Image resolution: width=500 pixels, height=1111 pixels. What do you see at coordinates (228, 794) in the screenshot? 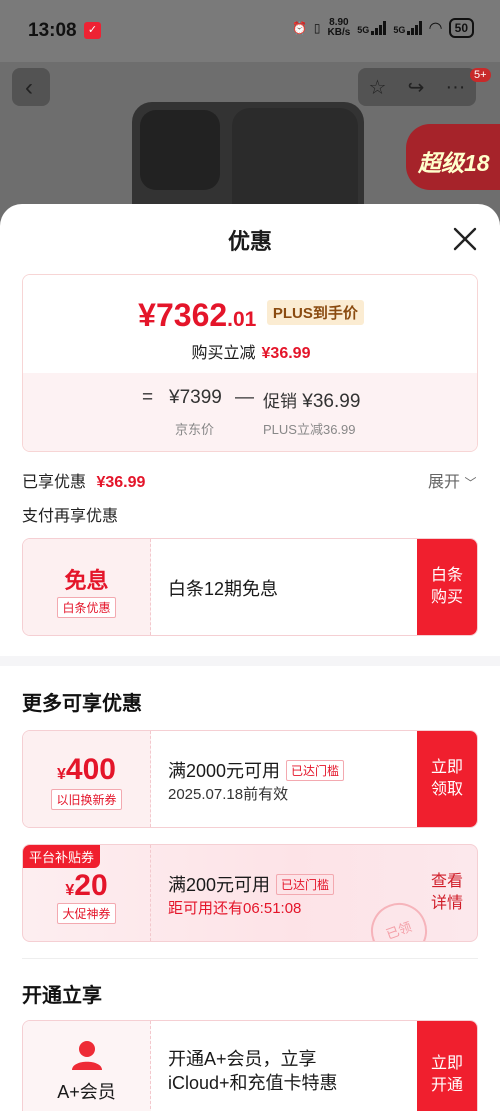
I see `coupon1-validity: 2025.07.18前有效` at bounding box center [228, 794].